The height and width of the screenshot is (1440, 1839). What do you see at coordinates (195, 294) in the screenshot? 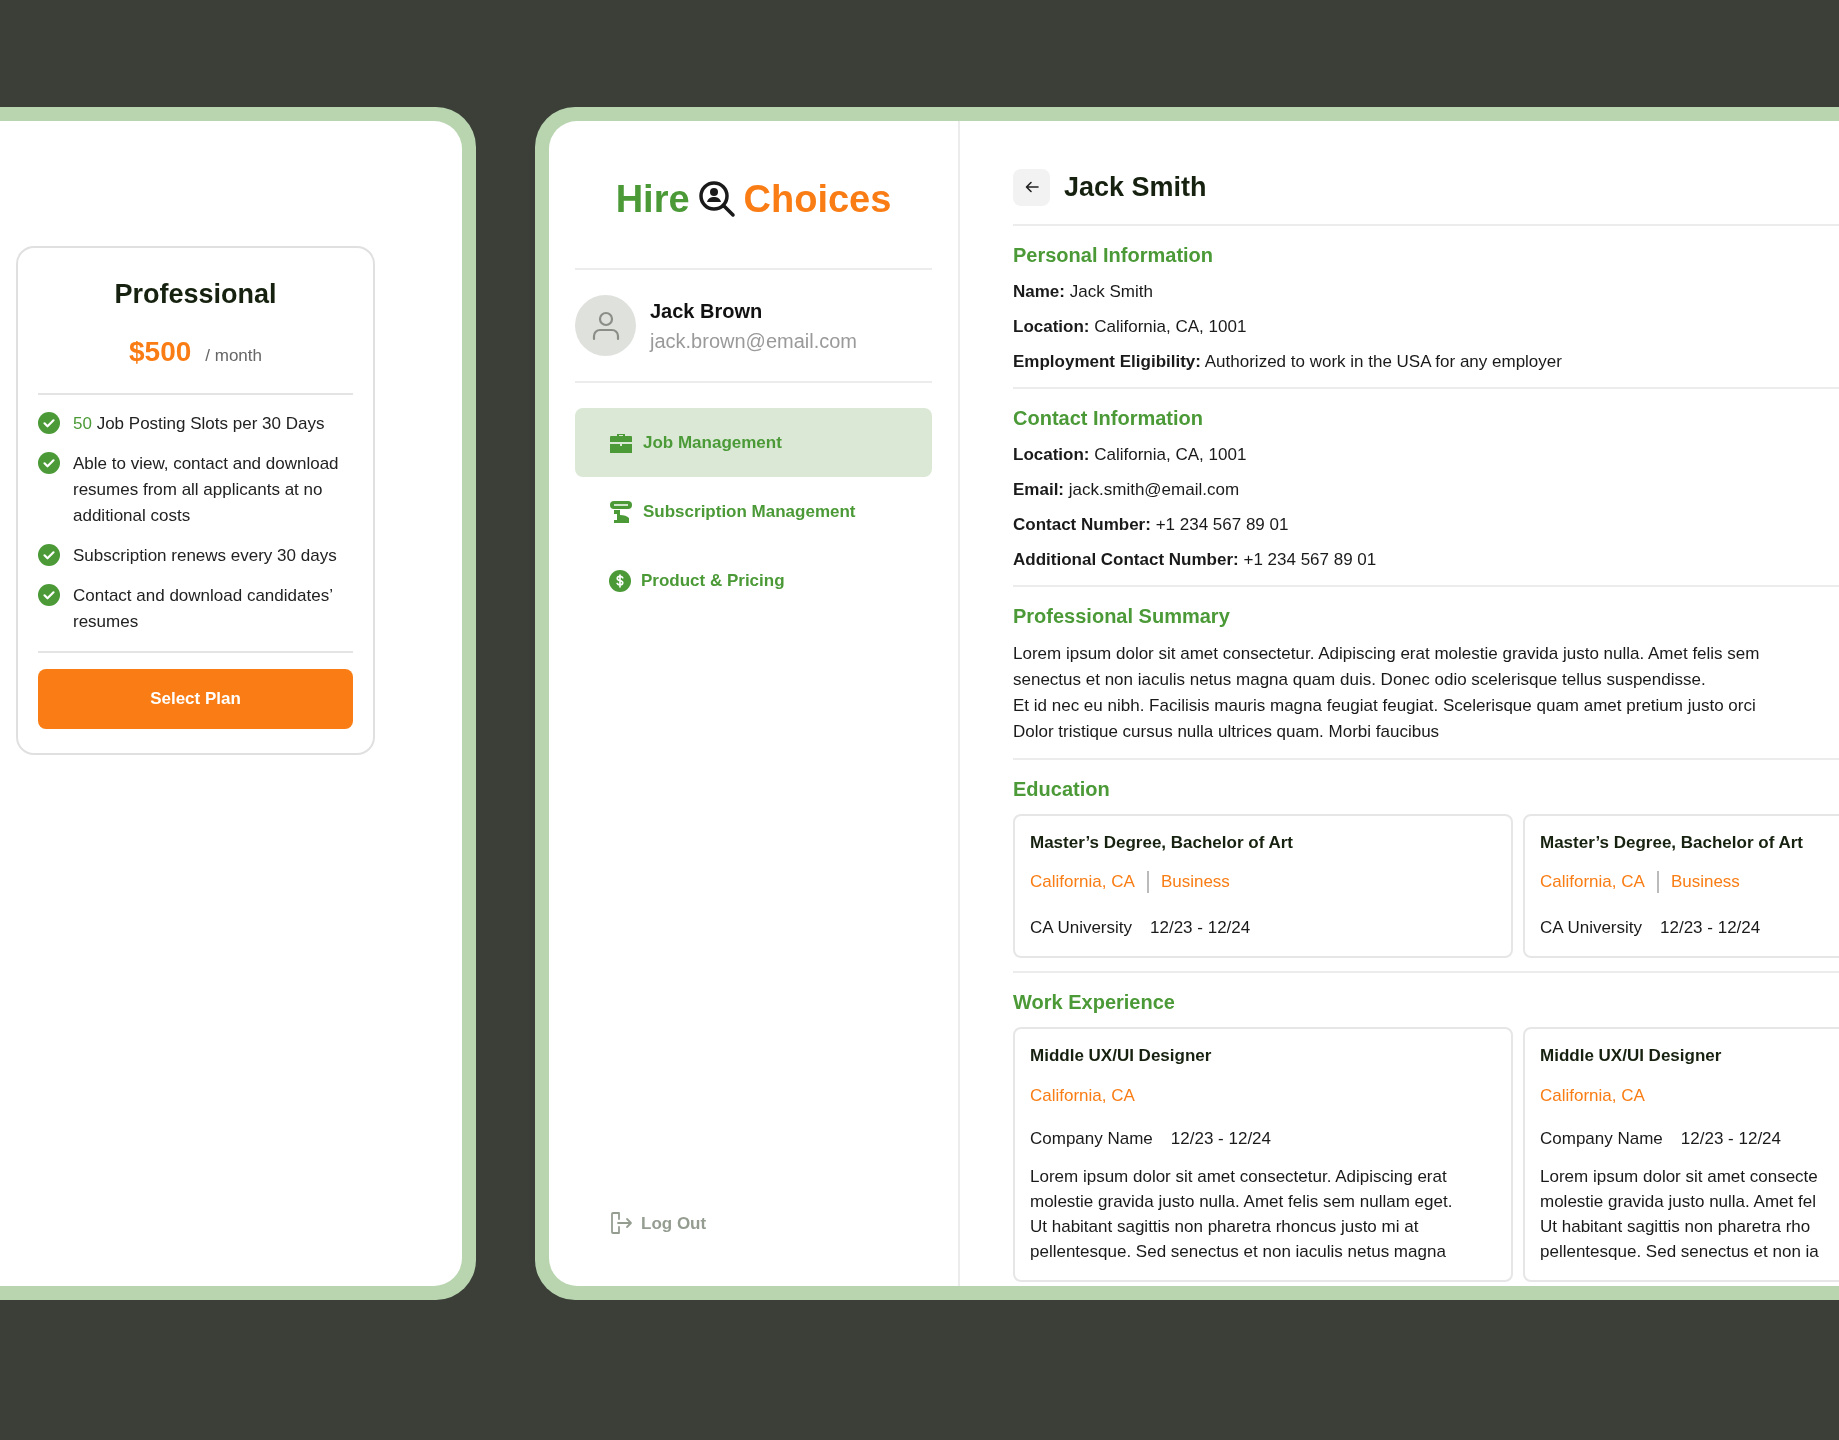
I see `plan-title: Professional` at bounding box center [195, 294].